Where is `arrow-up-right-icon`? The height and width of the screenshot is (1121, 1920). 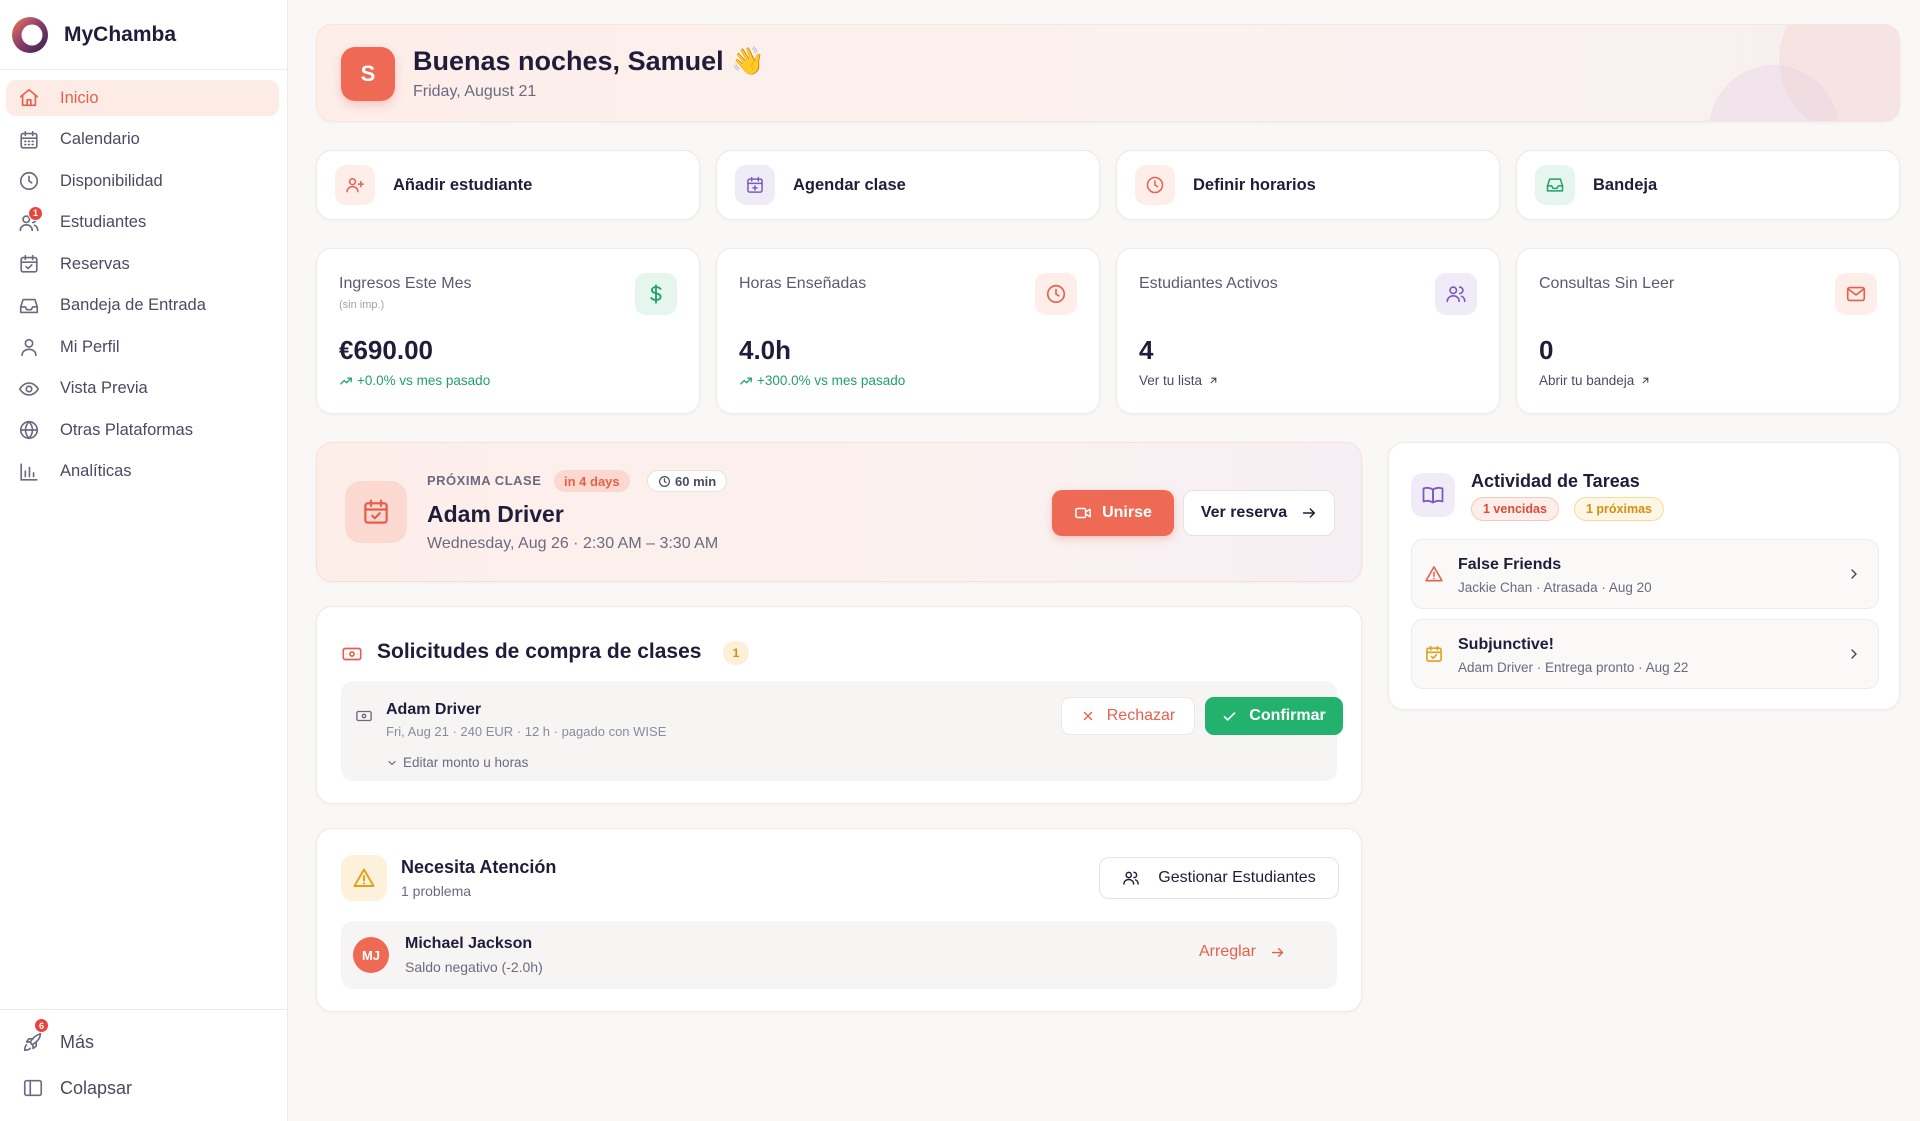 arrow-up-right-icon is located at coordinates (1213, 380).